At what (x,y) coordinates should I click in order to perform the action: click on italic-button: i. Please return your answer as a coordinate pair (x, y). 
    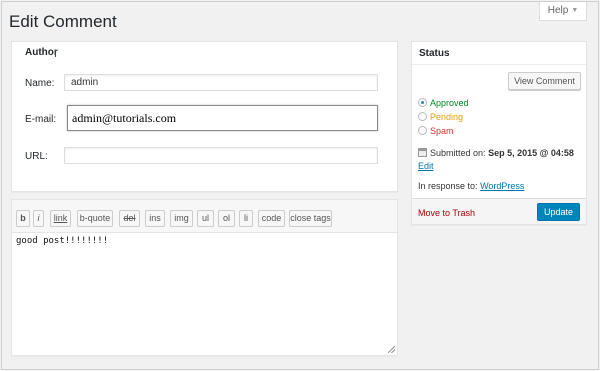
    Looking at the image, I should click on (38, 218).